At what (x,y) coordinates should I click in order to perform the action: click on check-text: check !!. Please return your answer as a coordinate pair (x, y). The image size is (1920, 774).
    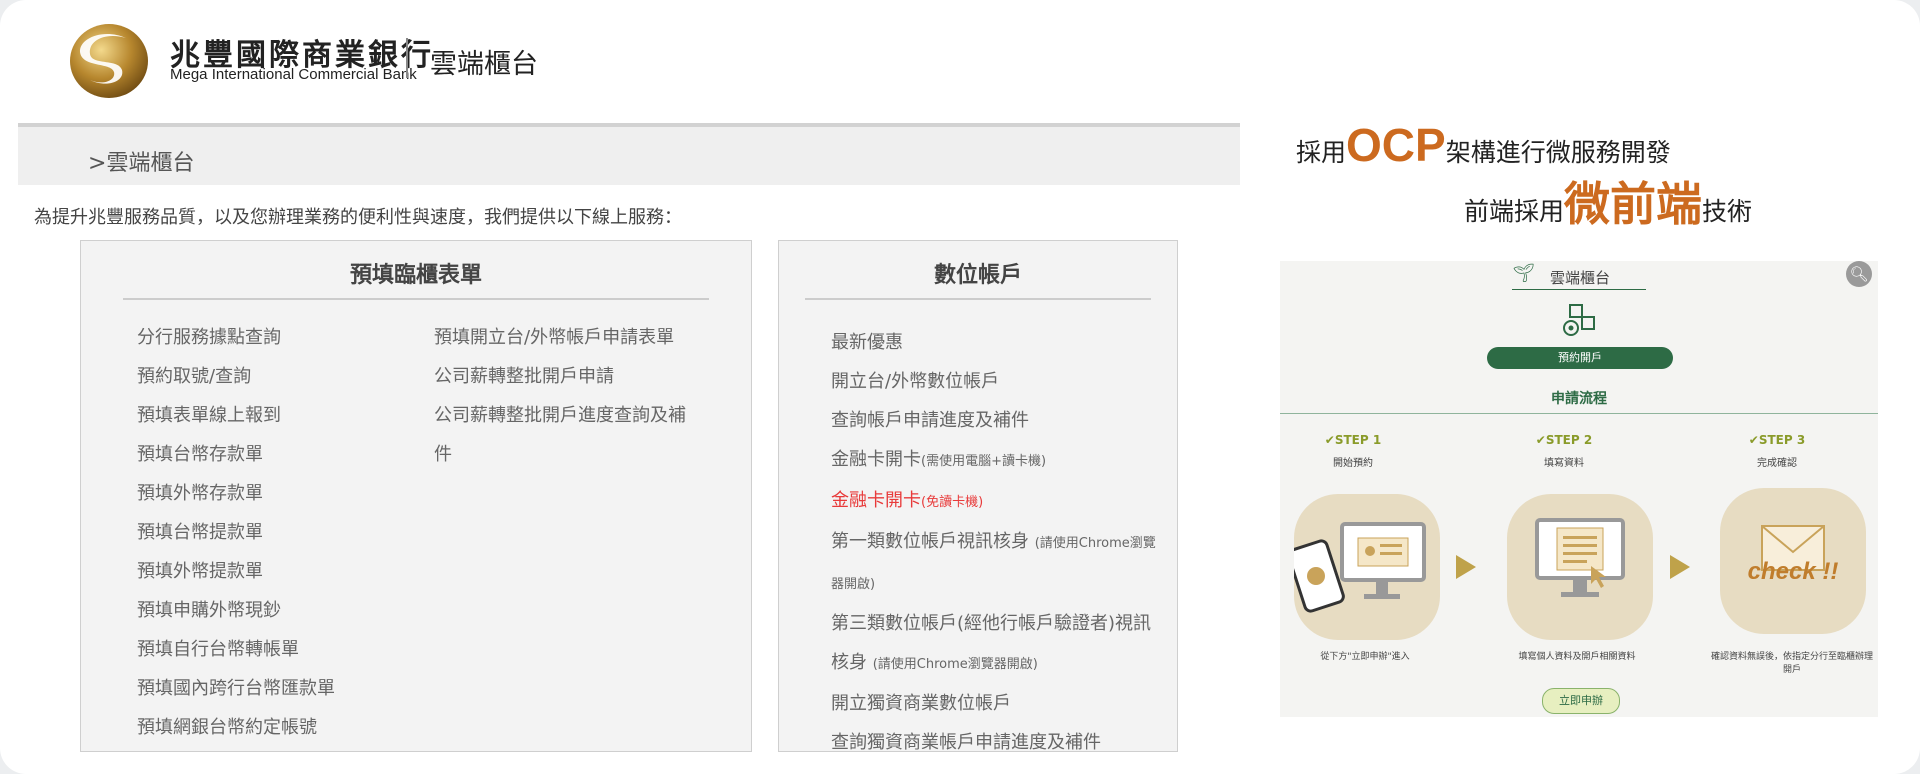
    Looking at the image, I should click on (1793, 571).